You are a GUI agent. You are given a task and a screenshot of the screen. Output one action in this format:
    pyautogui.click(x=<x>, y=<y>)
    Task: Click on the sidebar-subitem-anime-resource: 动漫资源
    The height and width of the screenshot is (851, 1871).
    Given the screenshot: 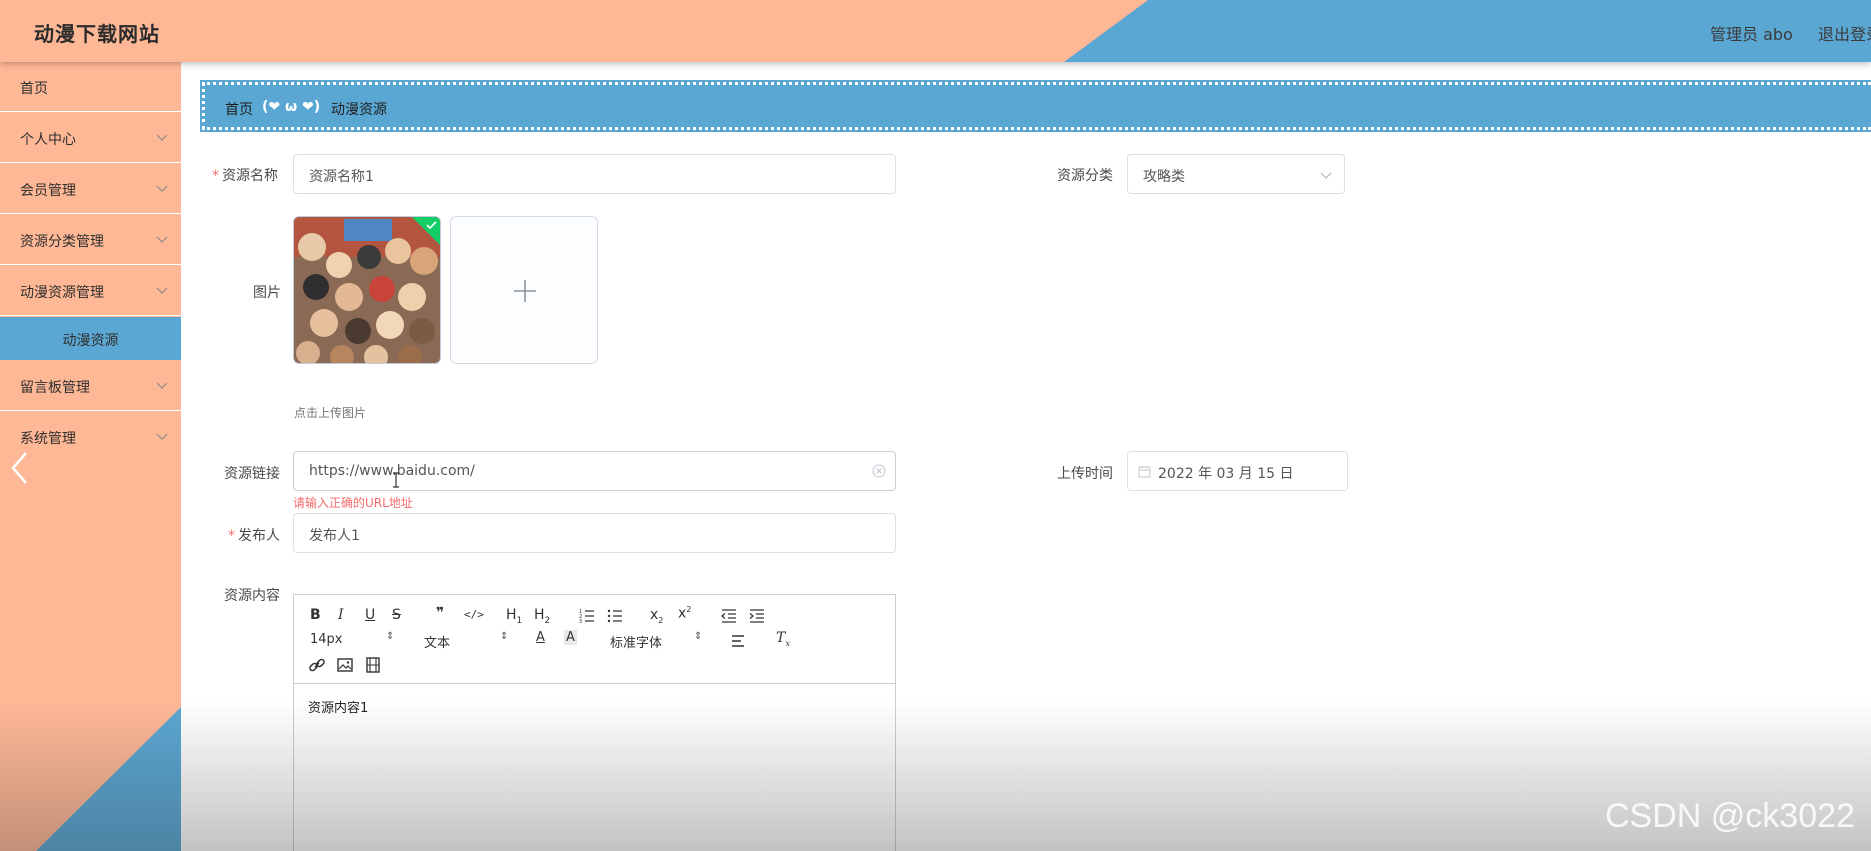 What is the action you would take?
    pyautogui.click(x=90, y=338)
    